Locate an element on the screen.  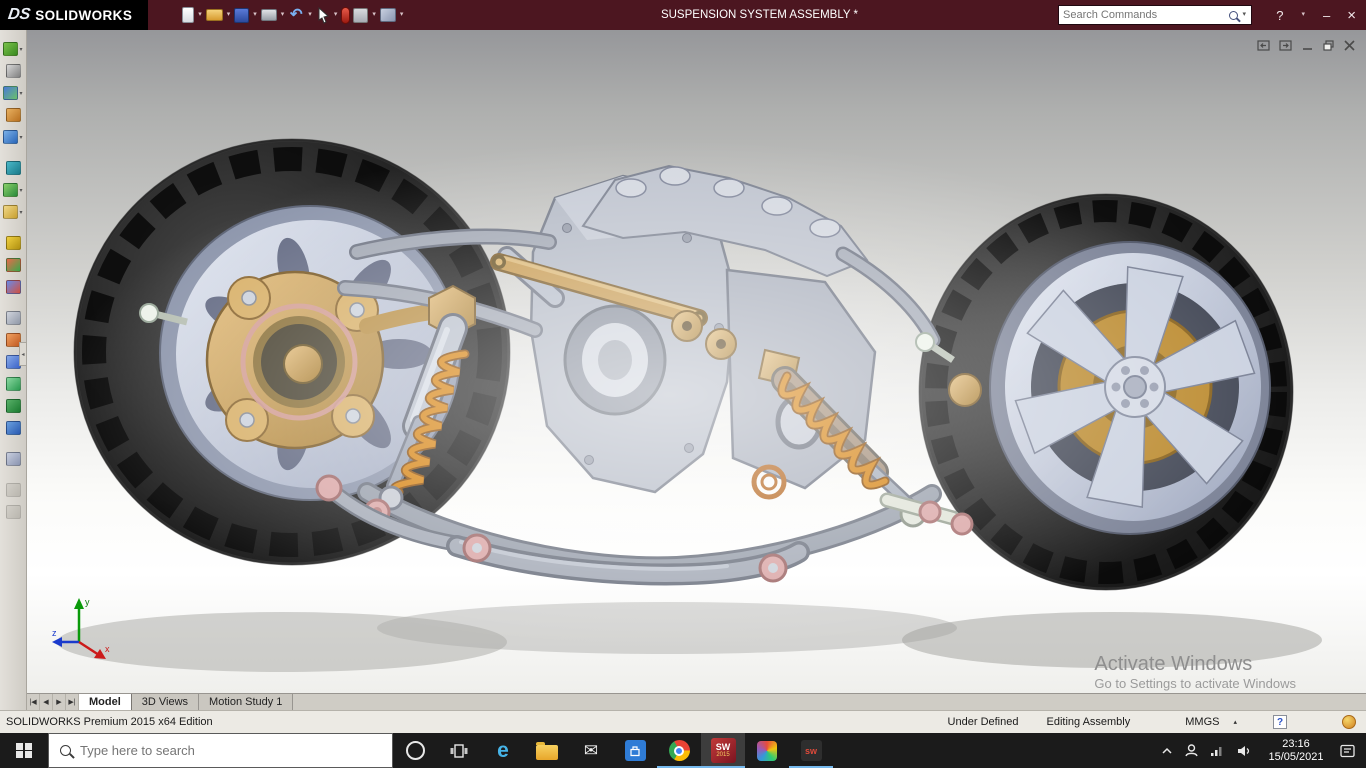
start-button is located at coordinates (24, 750).